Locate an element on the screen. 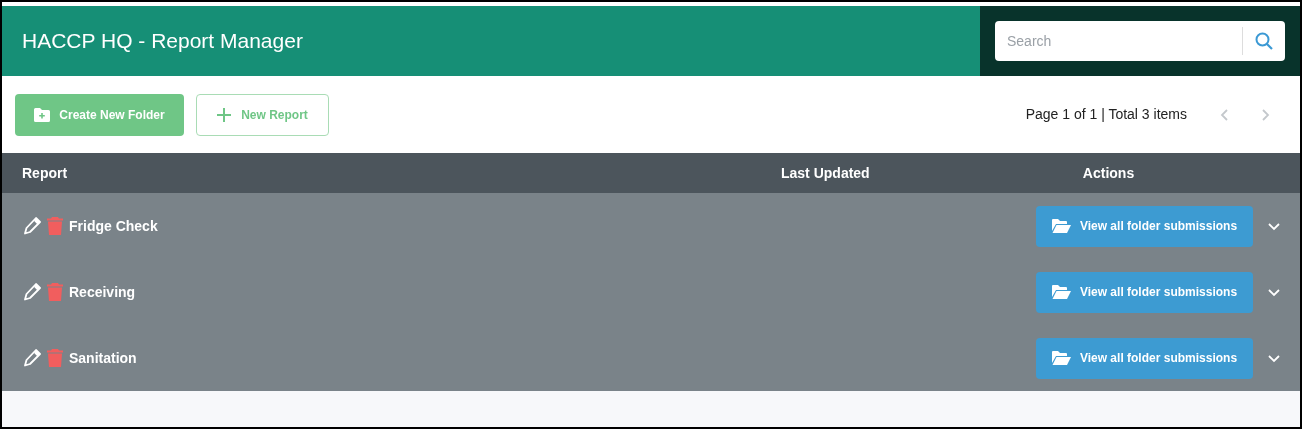 This screenshot has height=429, width=1302. search-button is located at coordinates (1263, 41).